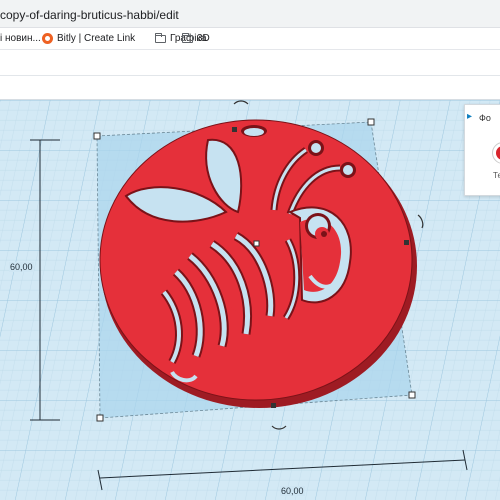  What do you see at coordinates (250, 14) in the screenshot?
I see `browser-address-bar: copy-of-daring-bruticus-habbi/edit` at bounding box center [250, 14].